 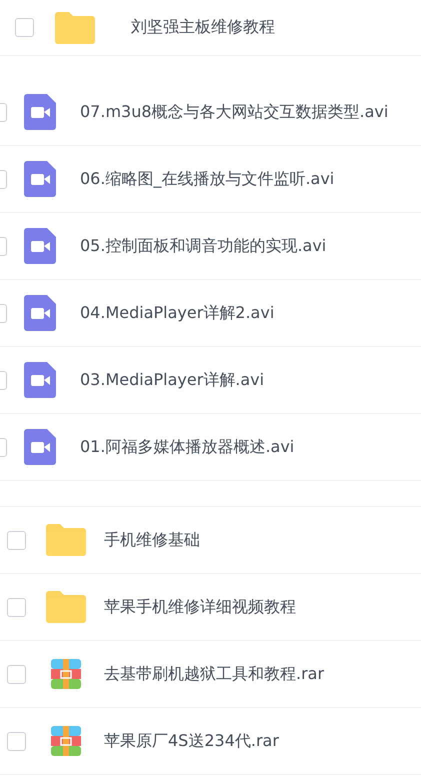 I want to click on file-name: 03.MediaPlayer详解.avi, so click(x=172, y=380).